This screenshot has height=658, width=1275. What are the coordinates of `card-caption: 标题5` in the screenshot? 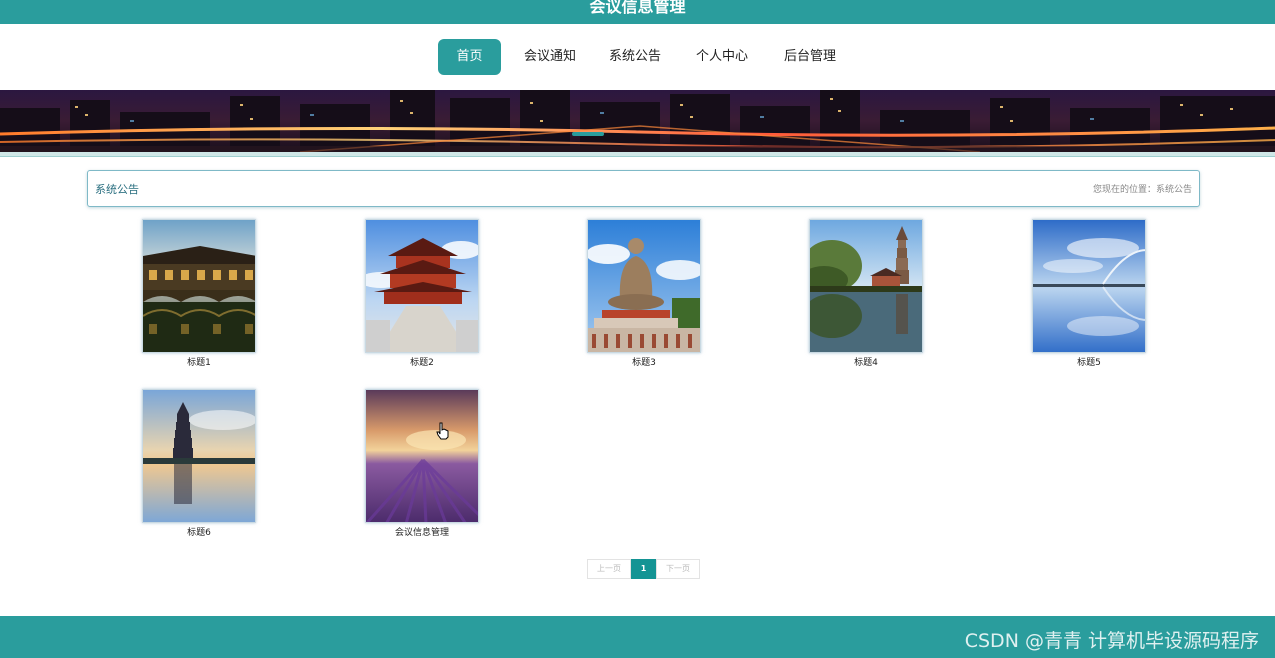 It's located at (1089, 363).